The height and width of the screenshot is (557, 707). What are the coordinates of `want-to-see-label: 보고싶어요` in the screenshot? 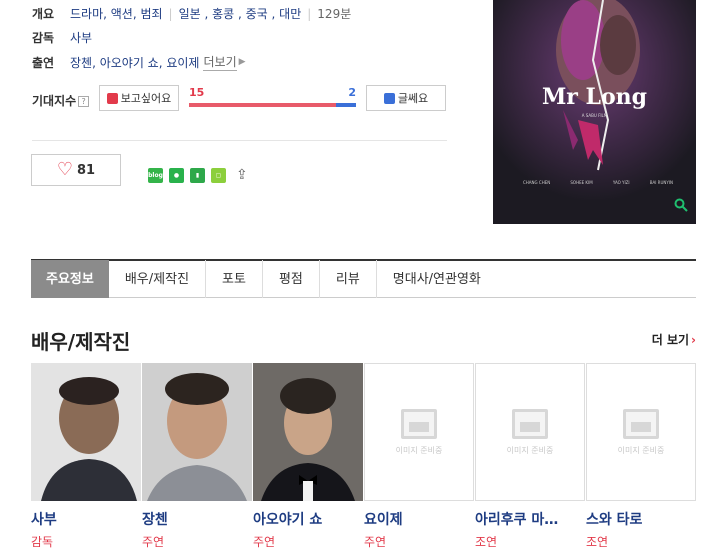 It's located at (146, 98).